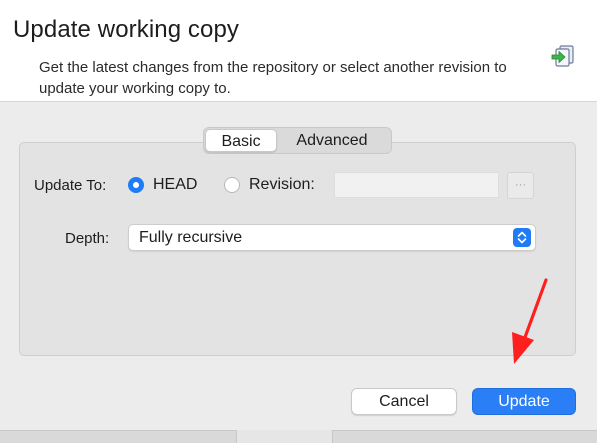  What do you see at coordinates (232, 185) in the screenshot?
I see `revision-radio` at bounding box center [232, 185].